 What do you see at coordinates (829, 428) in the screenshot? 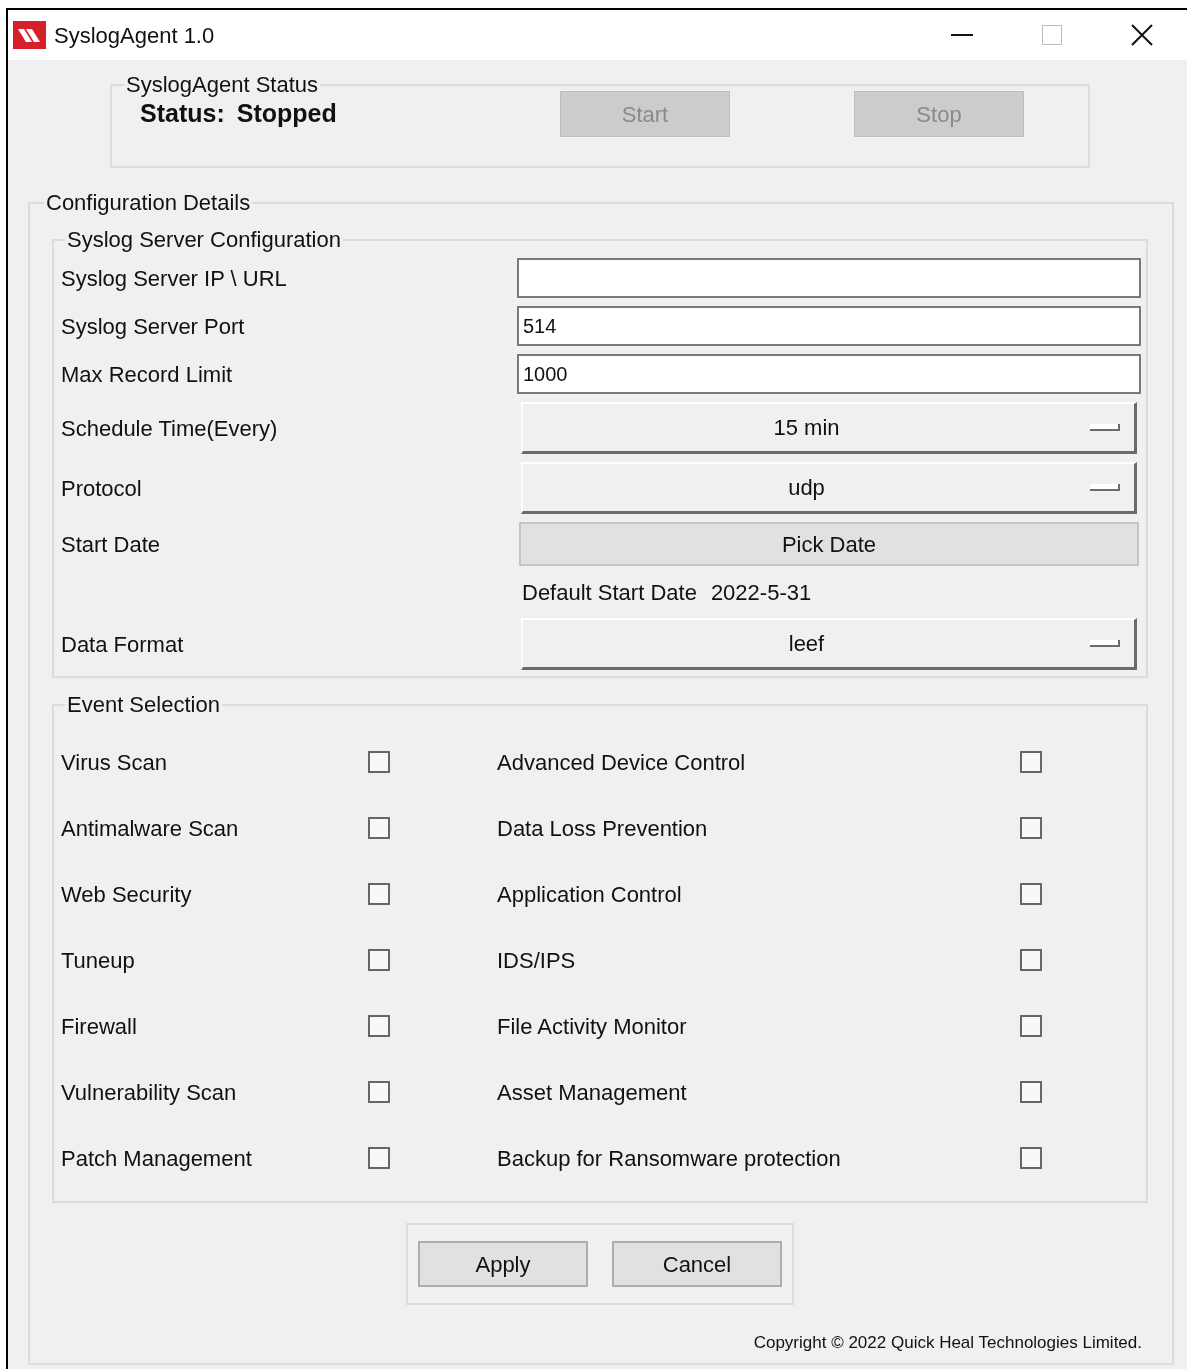
I see `dropdown: 15 min` at bounding box center [829, 428].